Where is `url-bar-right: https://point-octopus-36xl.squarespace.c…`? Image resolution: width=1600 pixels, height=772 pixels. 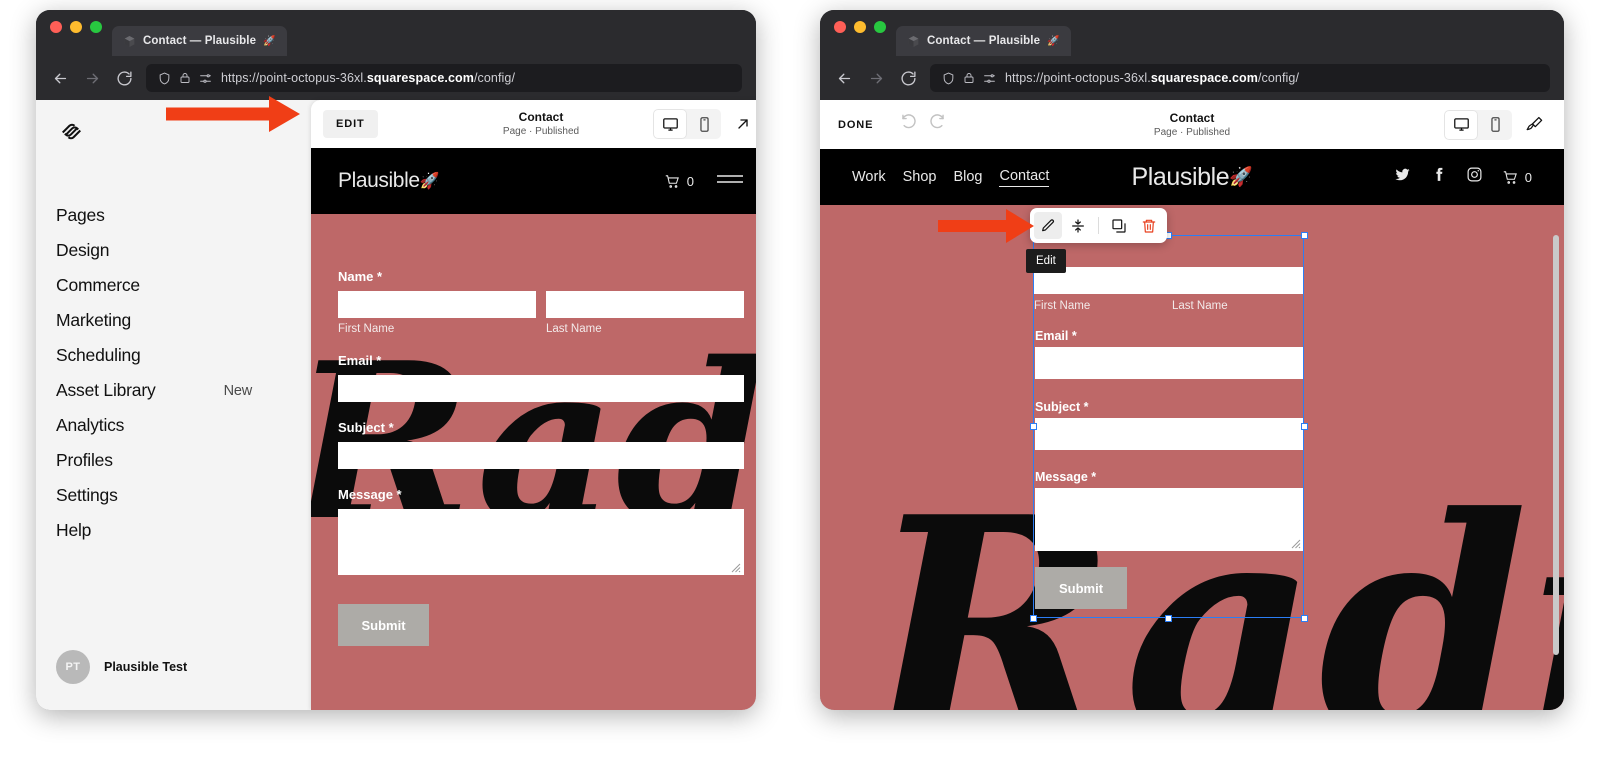 url-bar-right: https://point-octopus-36xl.squarespace.c… is located at coordinates (1192, 78).